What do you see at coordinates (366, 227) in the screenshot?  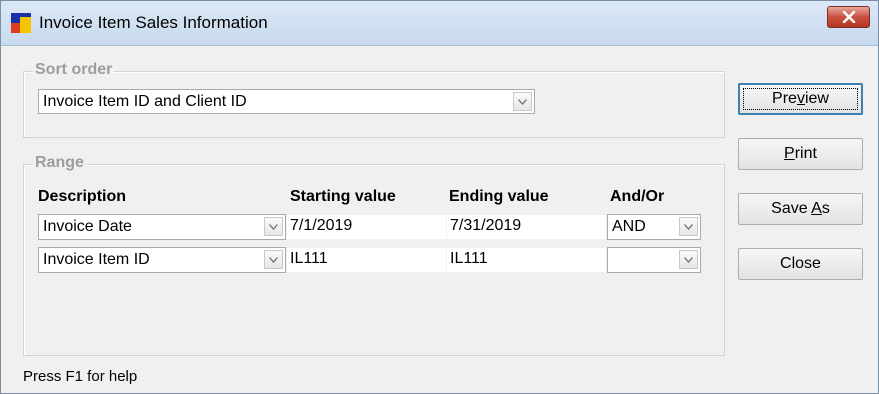 I see `range-row-1-starting-value: 7/1/2019` at bounding box center [366, 227].